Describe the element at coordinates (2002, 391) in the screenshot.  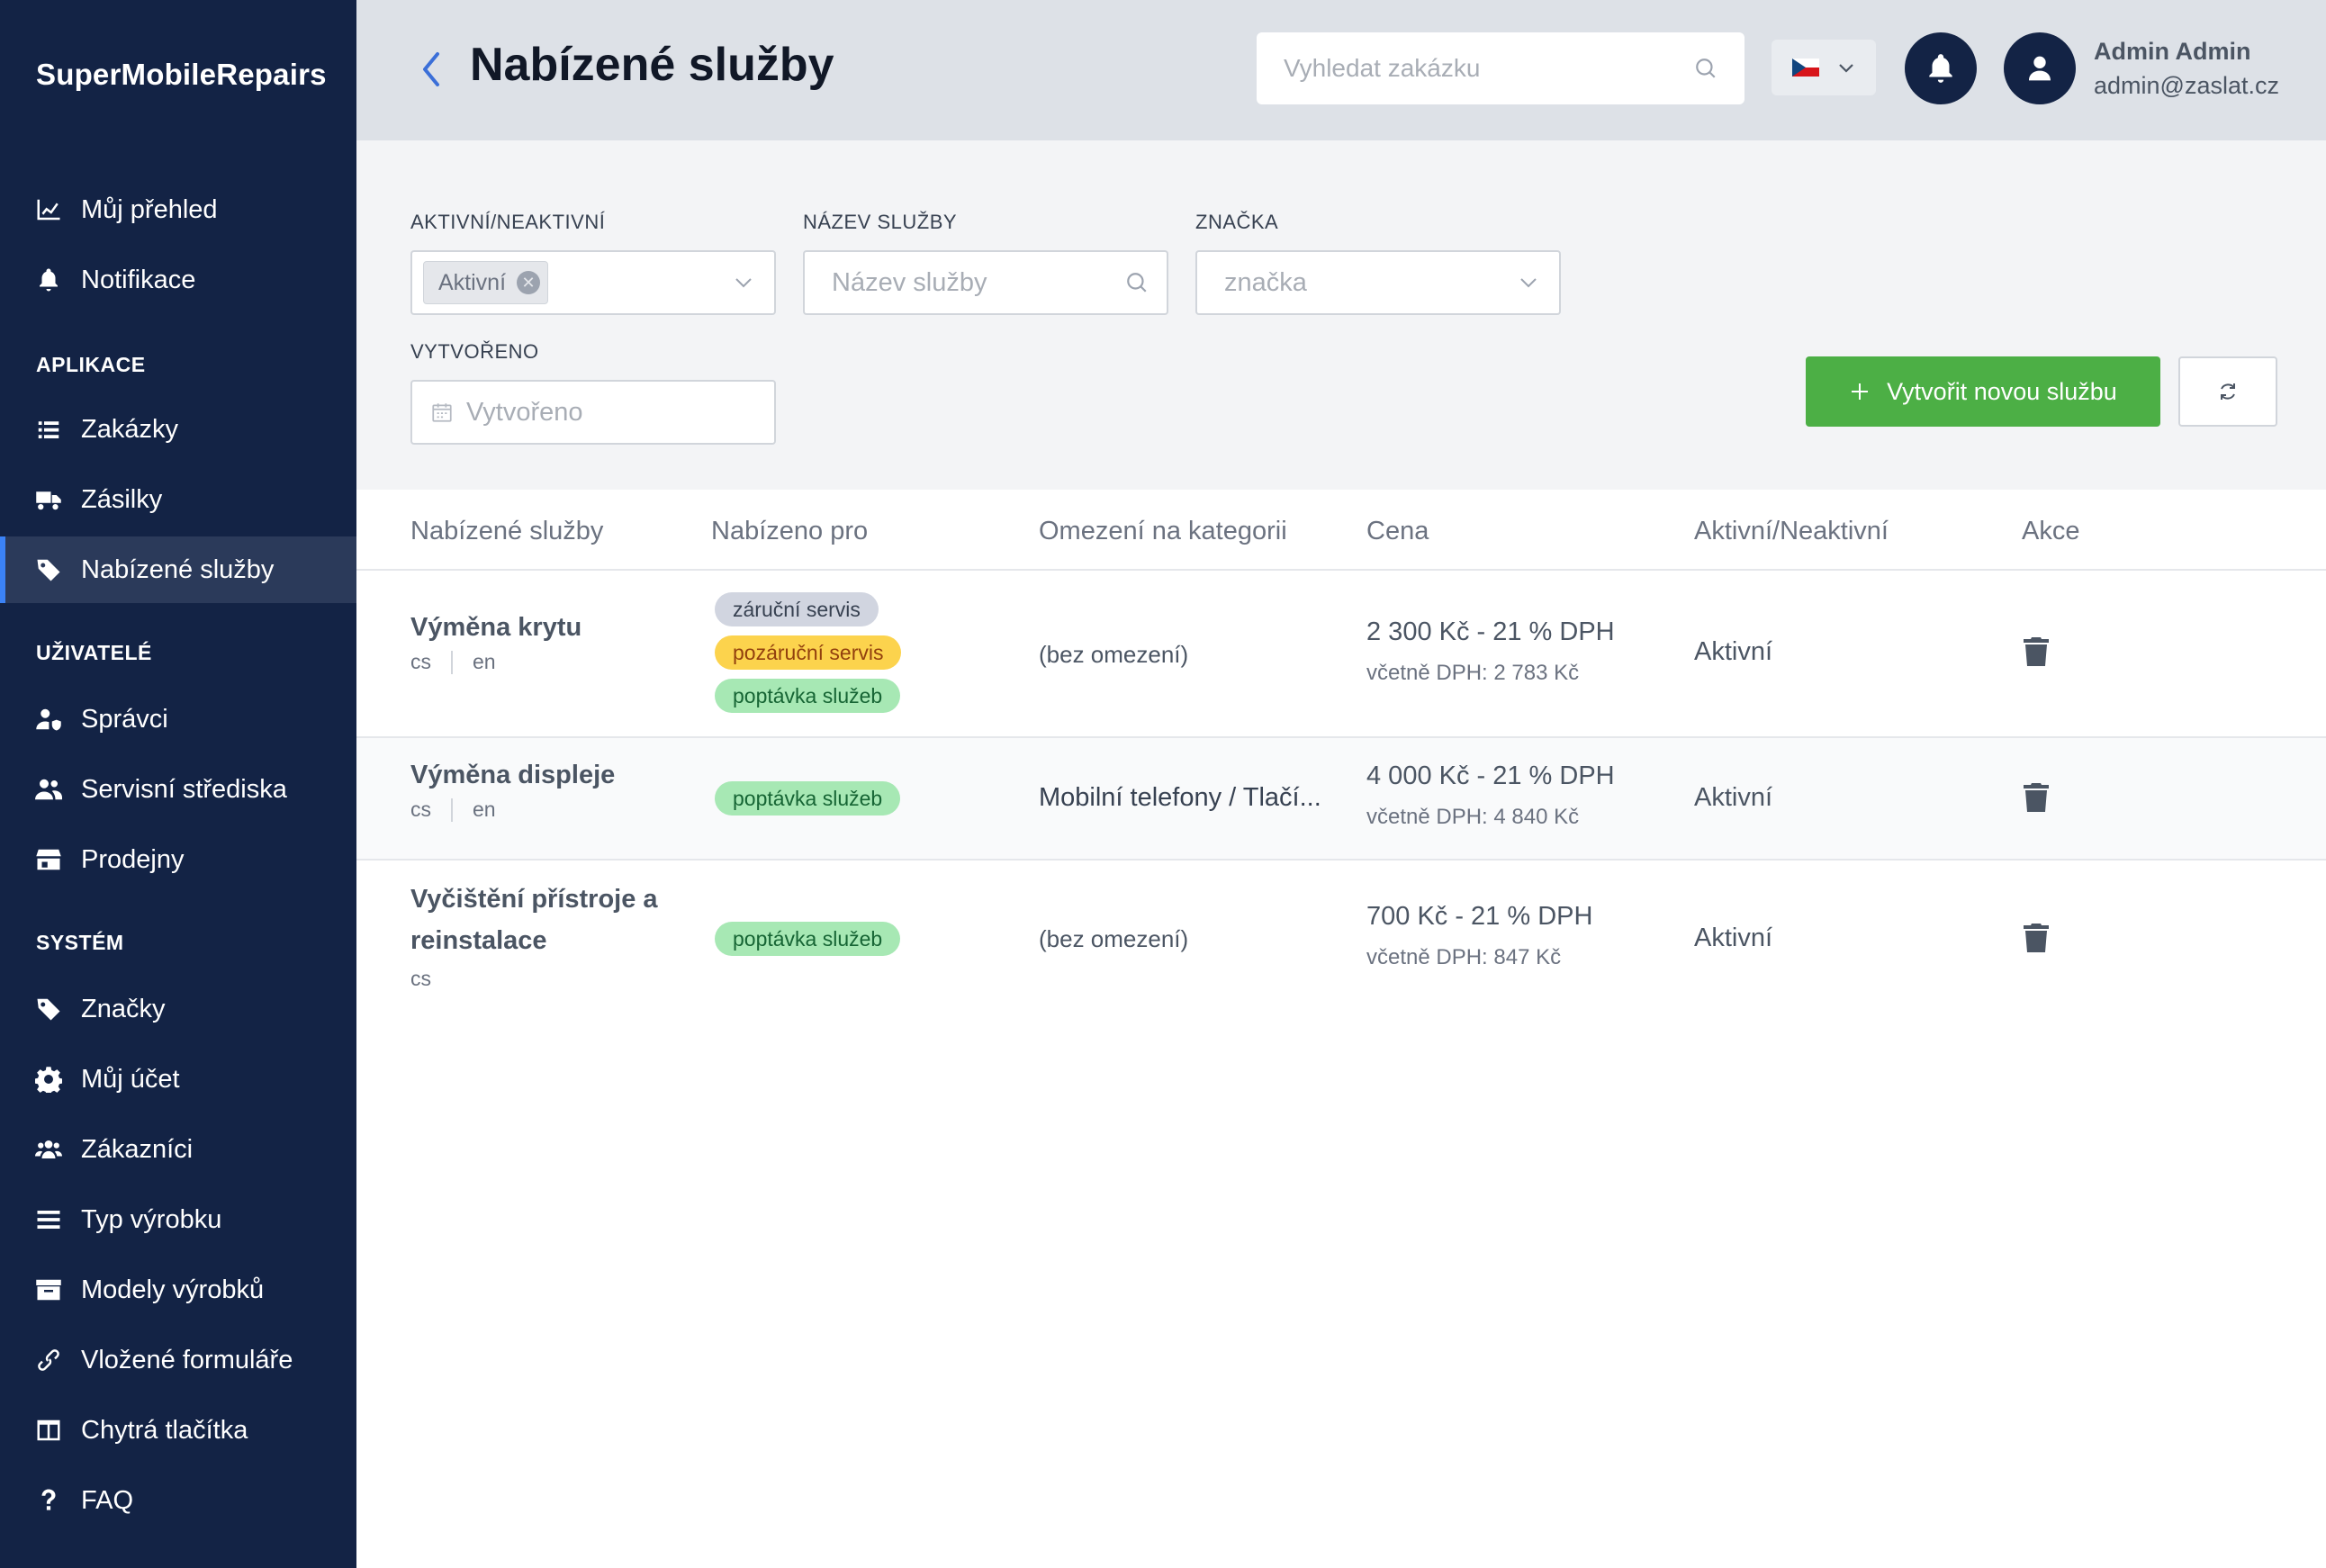
I see `create-service-label: Vytvořit novou službu` at that location.